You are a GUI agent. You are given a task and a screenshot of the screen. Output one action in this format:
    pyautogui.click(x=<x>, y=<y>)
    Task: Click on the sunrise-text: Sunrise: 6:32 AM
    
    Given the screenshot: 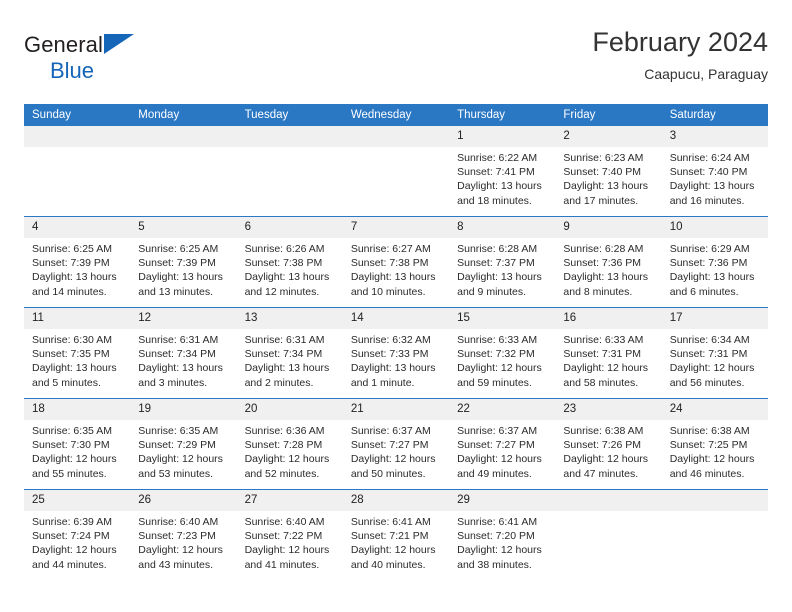 What is the action you would take?
    pyautogui.click(x=390, y=340)
    